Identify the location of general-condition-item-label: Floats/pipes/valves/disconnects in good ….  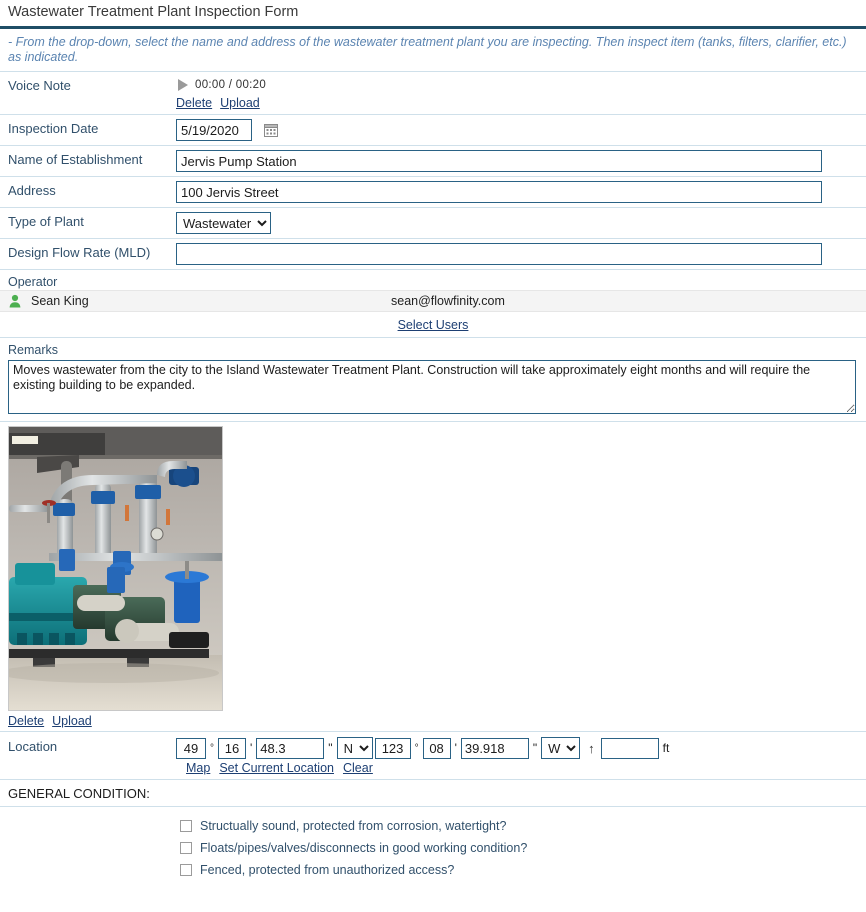
(364, 848).